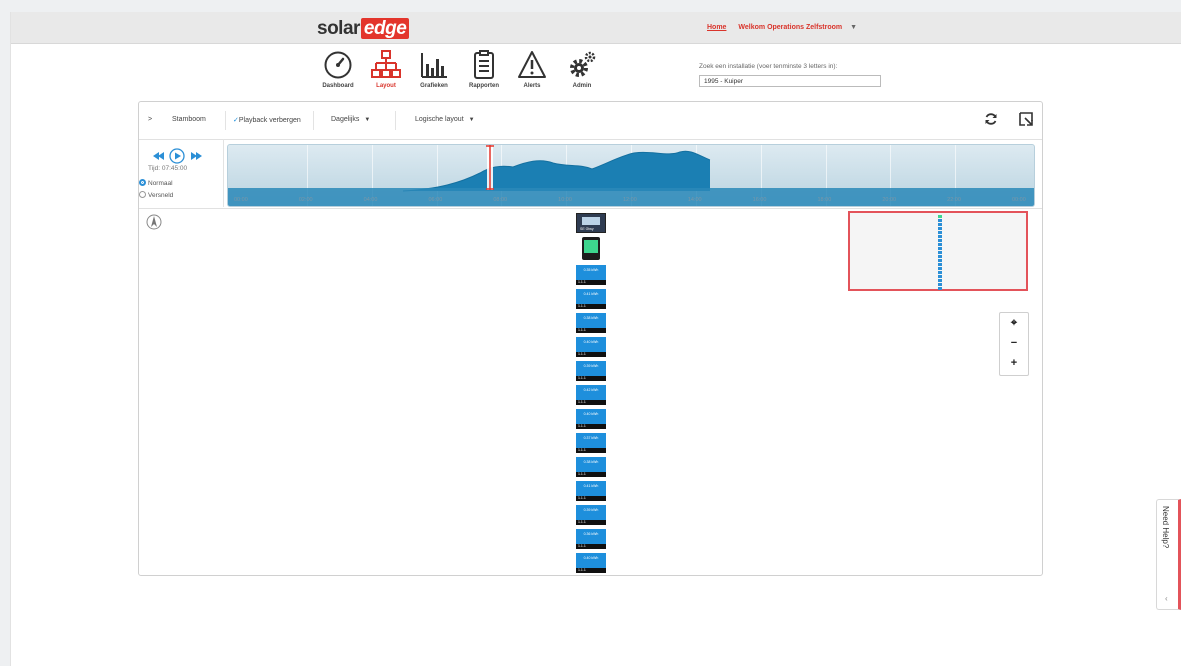 Image resolution: width=1181 pixels, height=666 pixels. I want to click on nav-layout: Layout, so click(386, 69).